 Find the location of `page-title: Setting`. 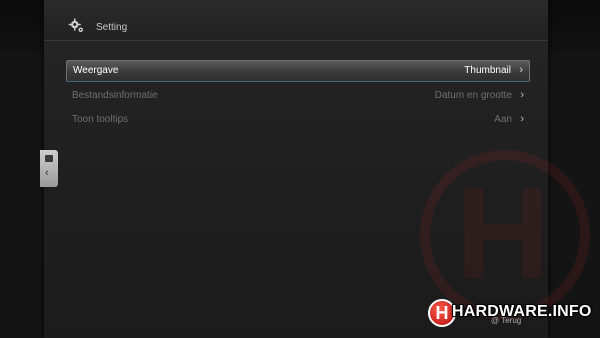

page-title: Setting is located at coordinates (112, 27).